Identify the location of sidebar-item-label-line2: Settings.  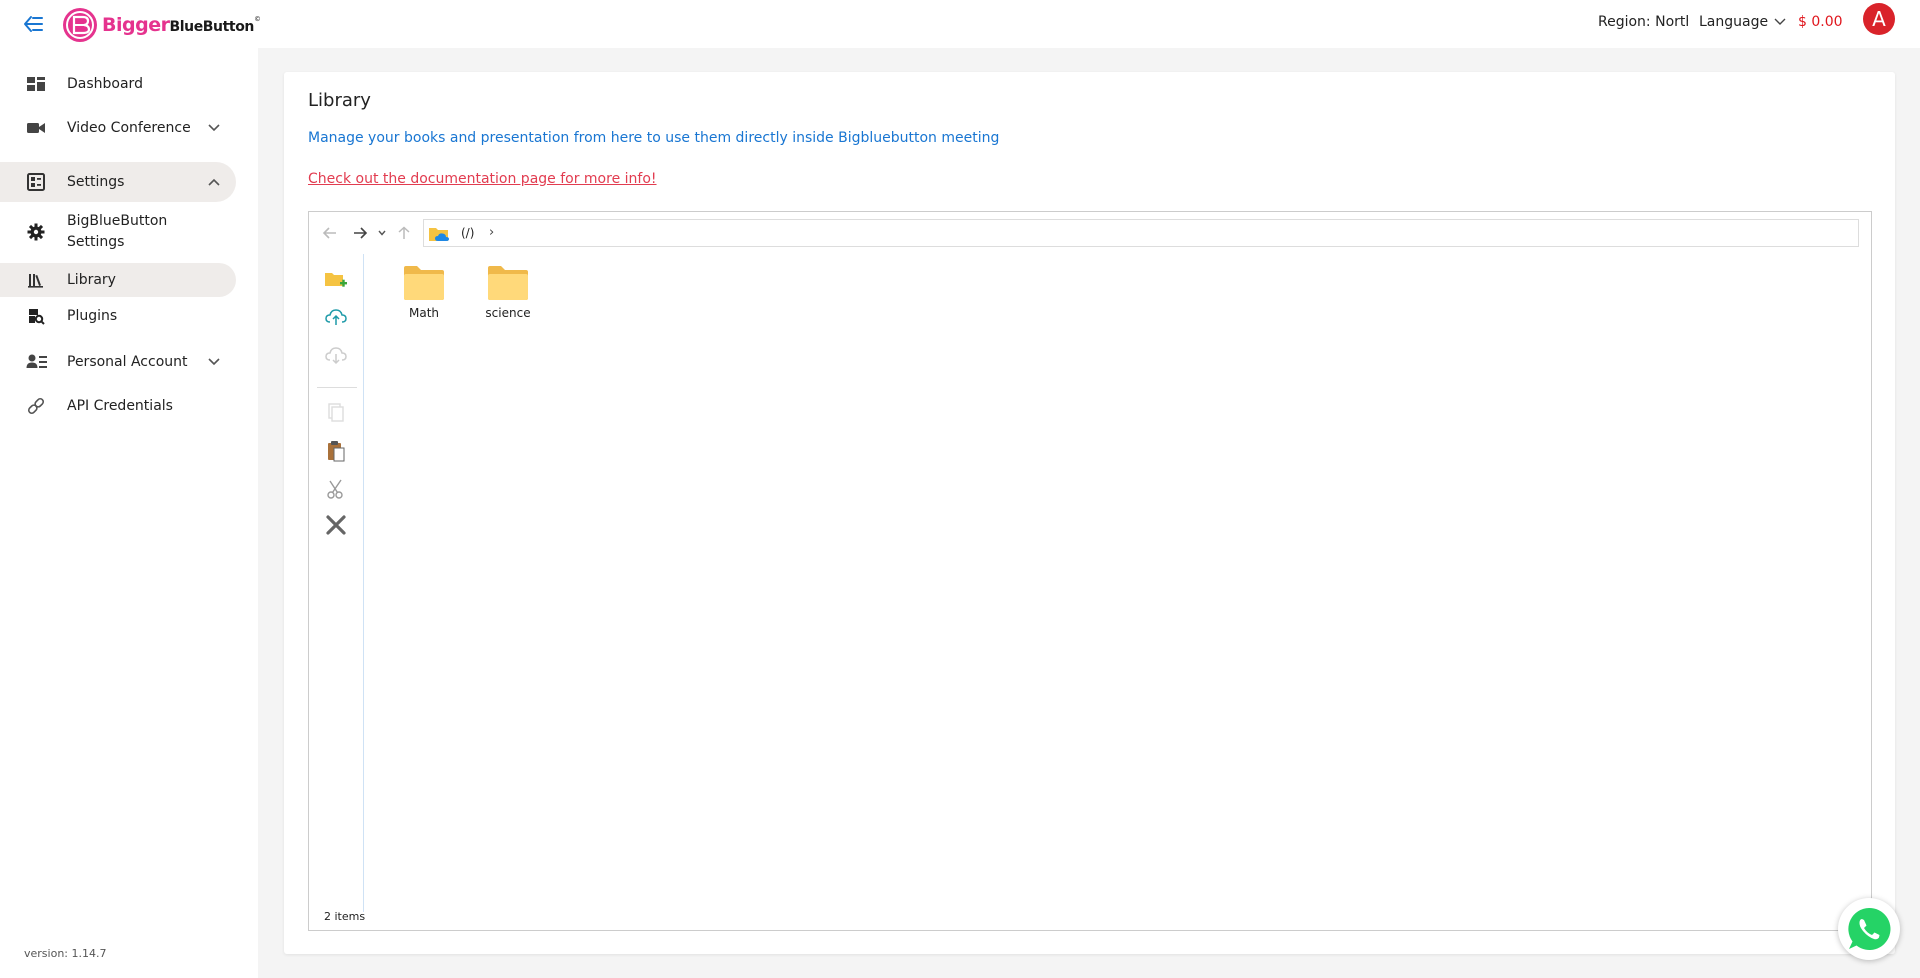
(96, 242).